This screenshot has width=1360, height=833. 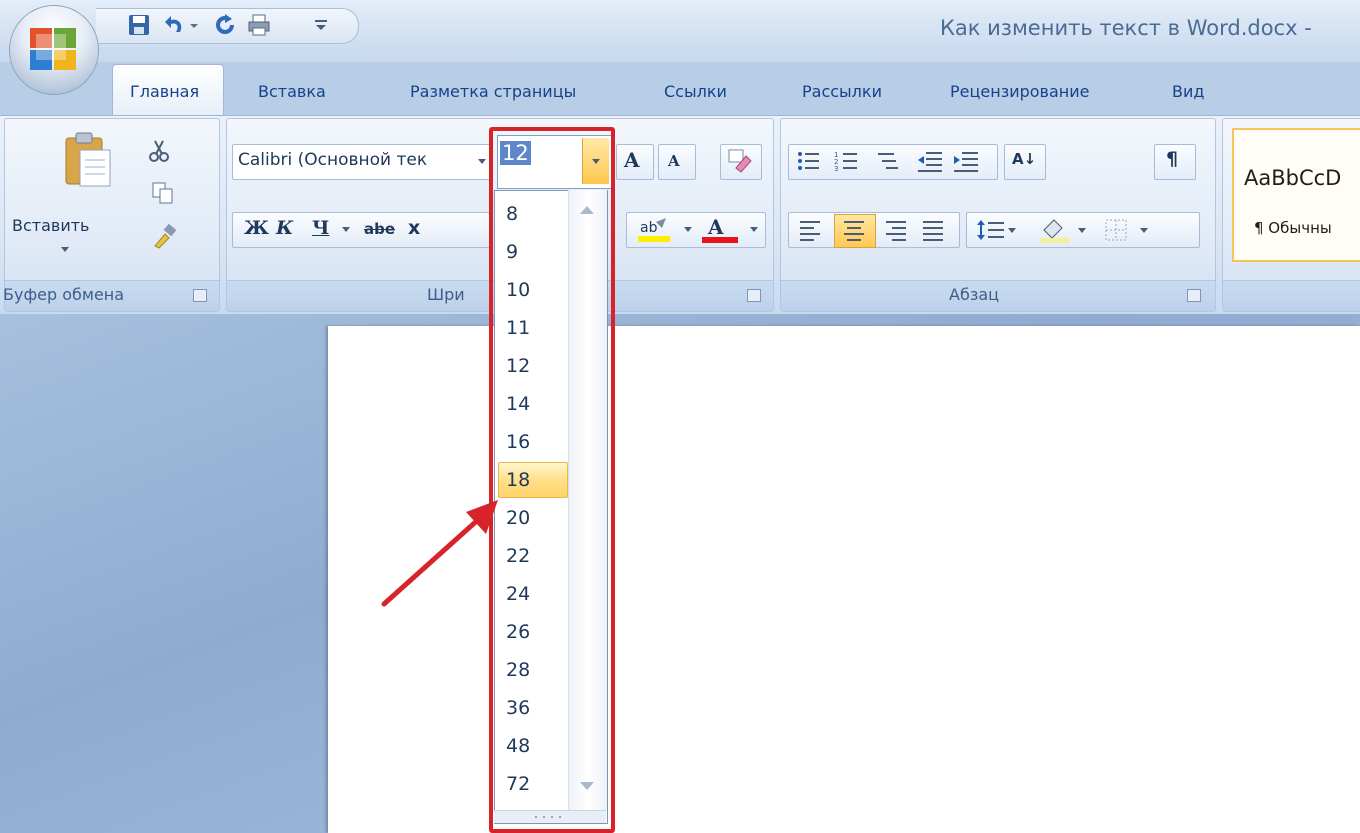 What do you see at coordinates (854, 231) in the screenshot?
I see `align-center-icon` at bounding box center [854, 231].